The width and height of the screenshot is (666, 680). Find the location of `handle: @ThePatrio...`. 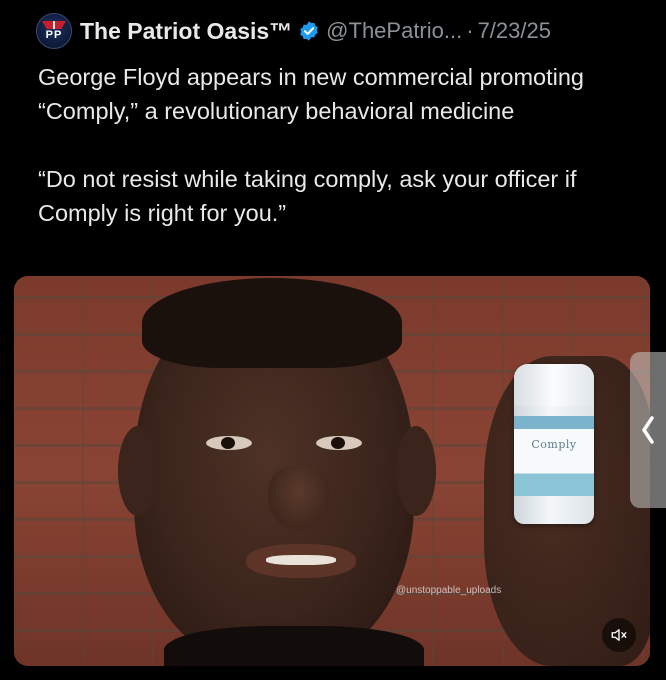

handle: @ThePatrio... is located at coordinates (394, 31).